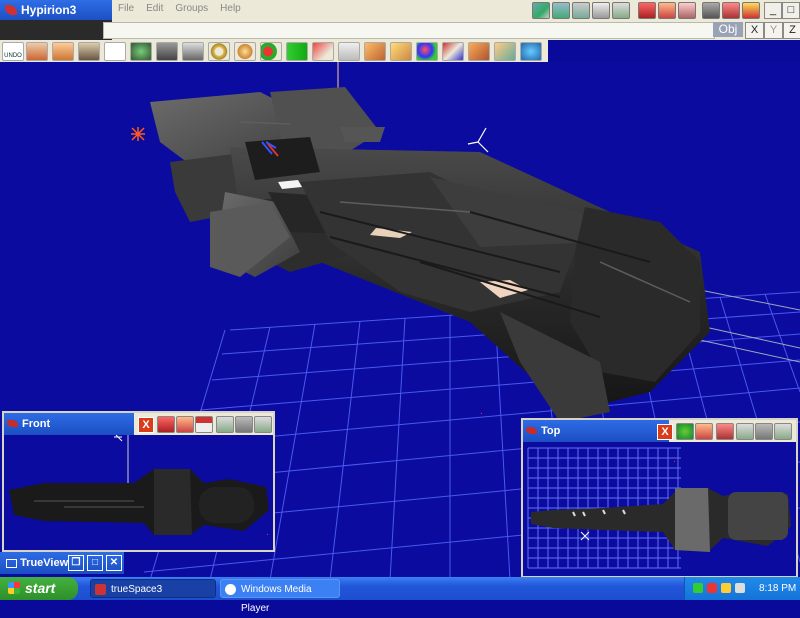 Image resolution: width=800 pixels, height=618 pixels. Describe the element at coordinates (138, 134) in the screenshot. I see `light-icon` at that location.